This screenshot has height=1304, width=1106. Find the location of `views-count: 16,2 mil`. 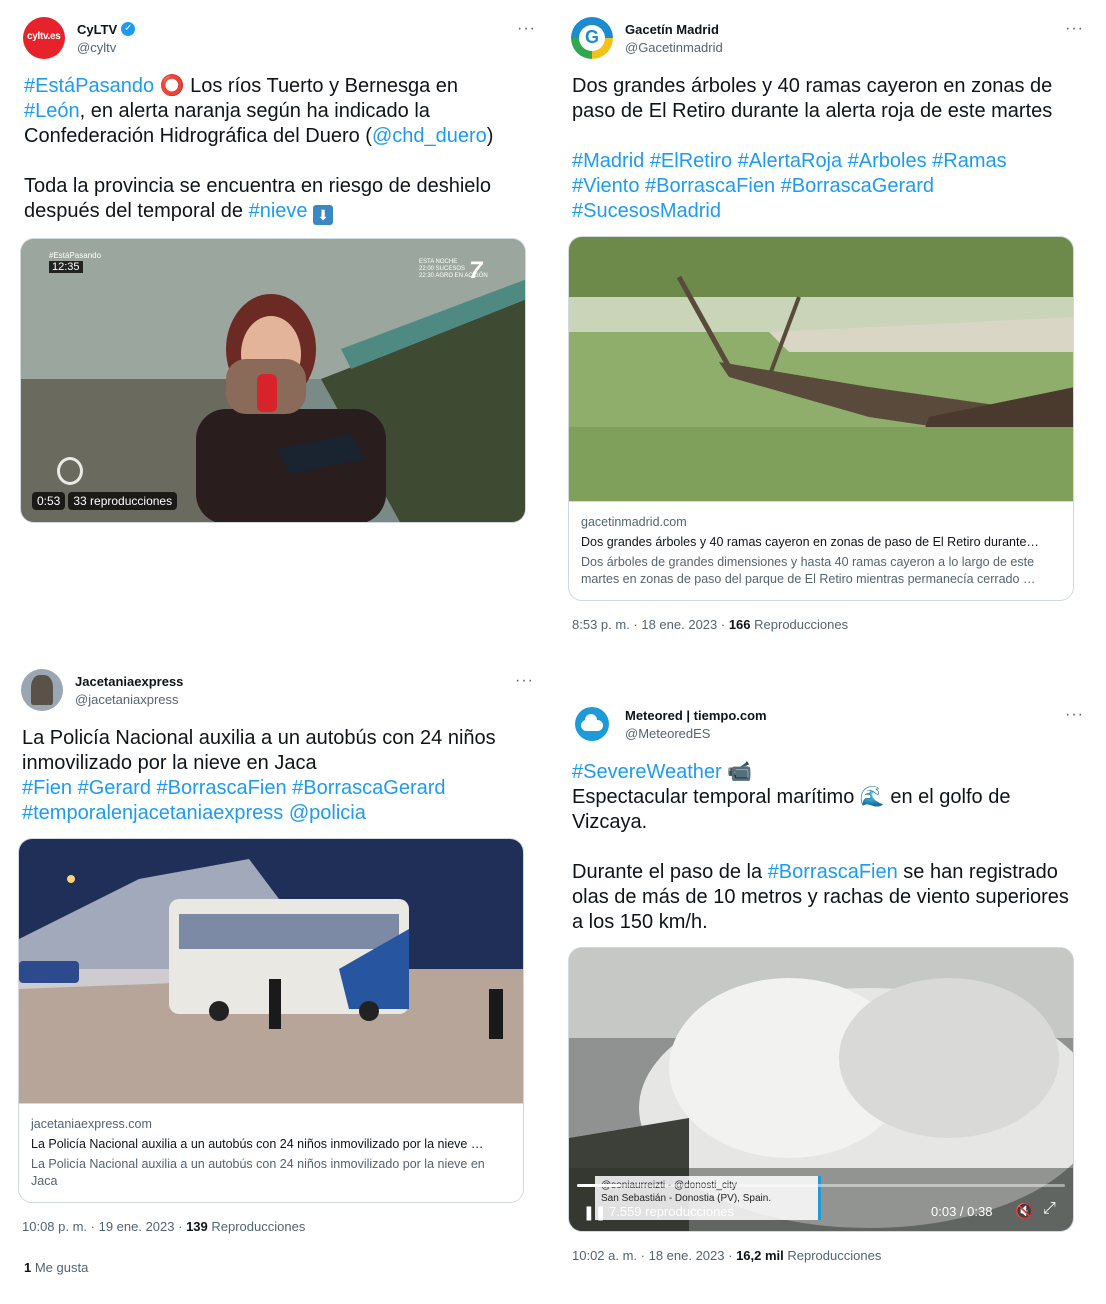

views-count: 16,2 mil is located at coordinates (760, 1255).